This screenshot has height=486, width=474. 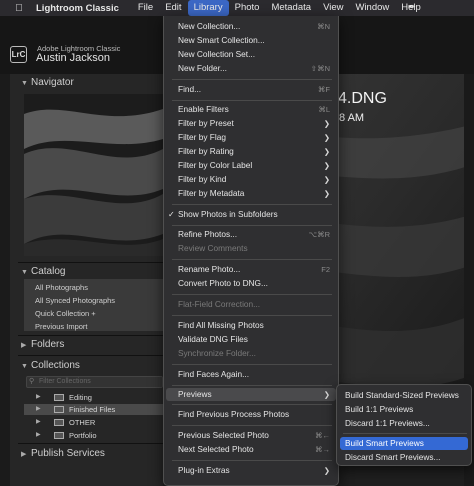 I want to click on collections-filter-placeholder: Filter Collections, so click(x=65, y=381).